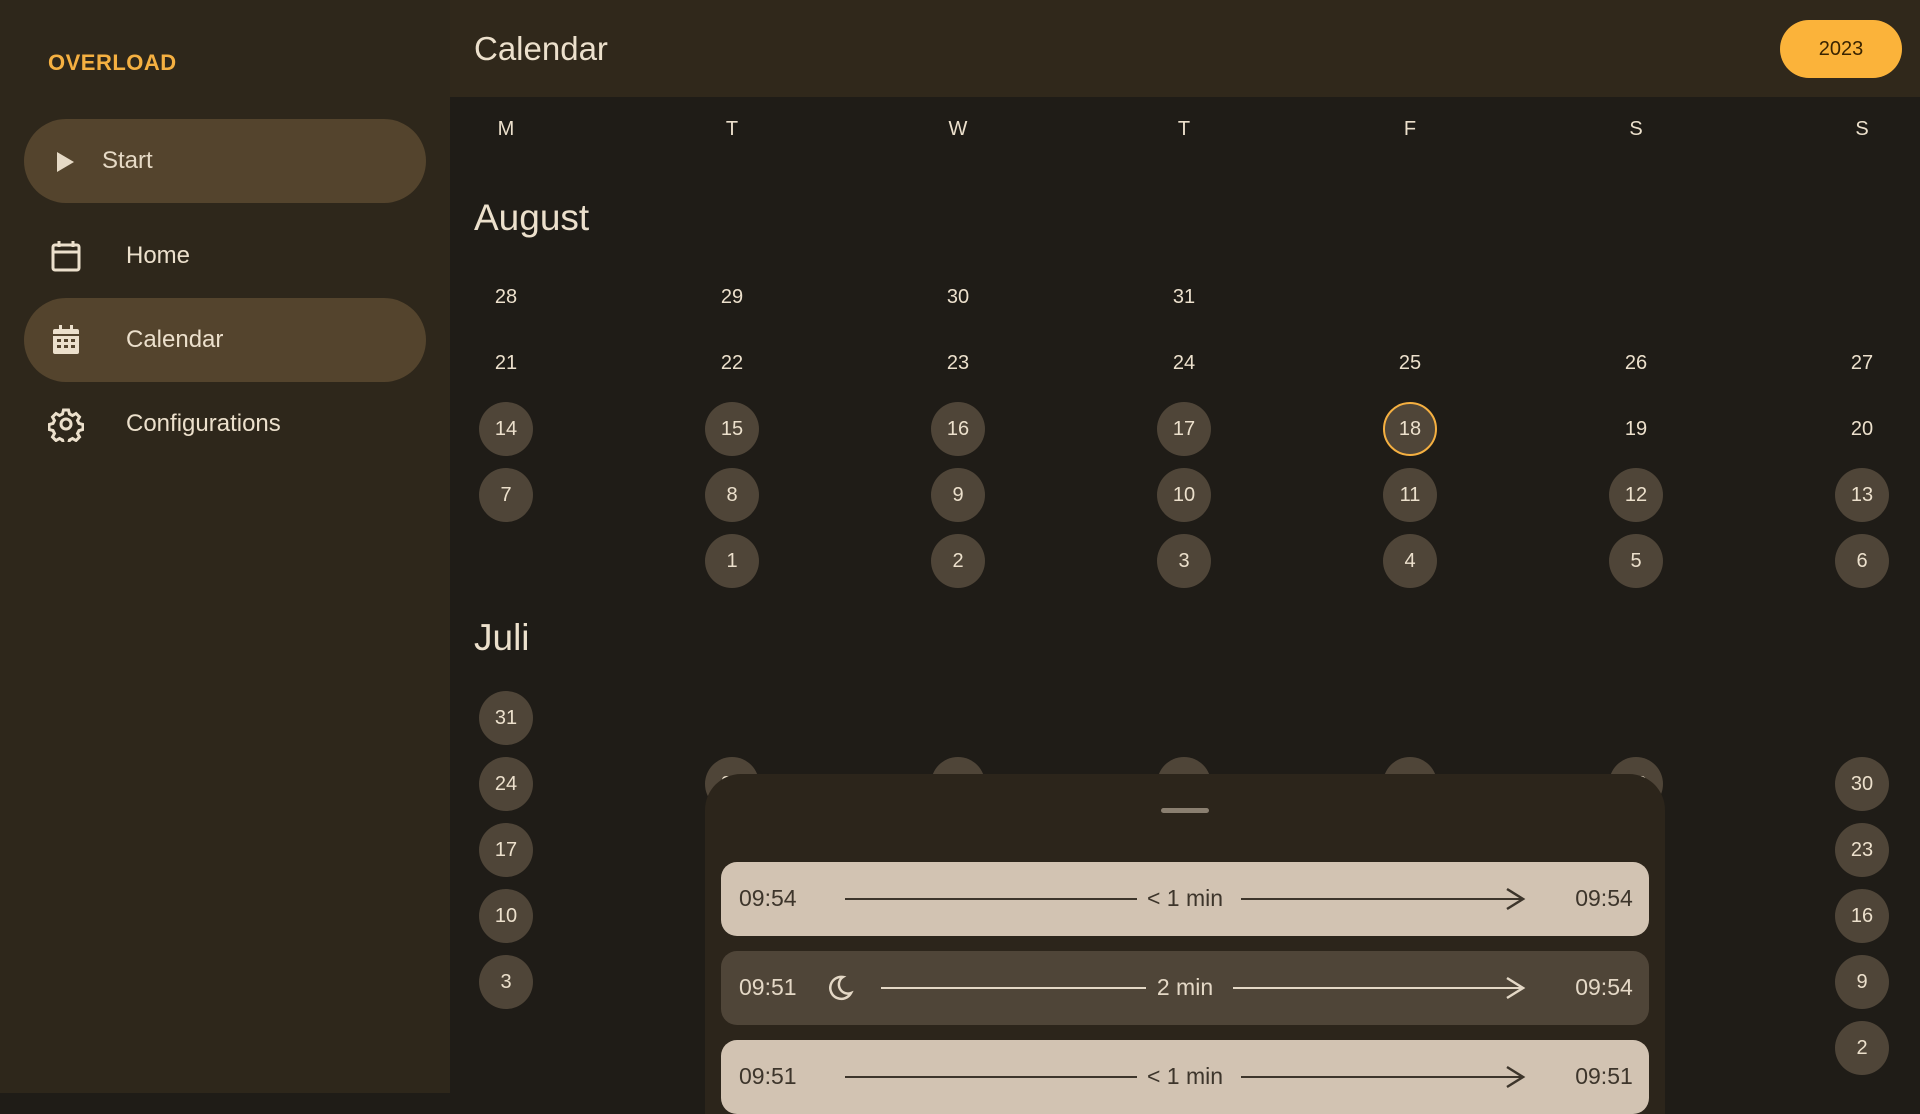 Image resolution: width=1920 pixels, height=1114 pixels. I want to click on sidebar-item-label: Home, so click(158, 255).